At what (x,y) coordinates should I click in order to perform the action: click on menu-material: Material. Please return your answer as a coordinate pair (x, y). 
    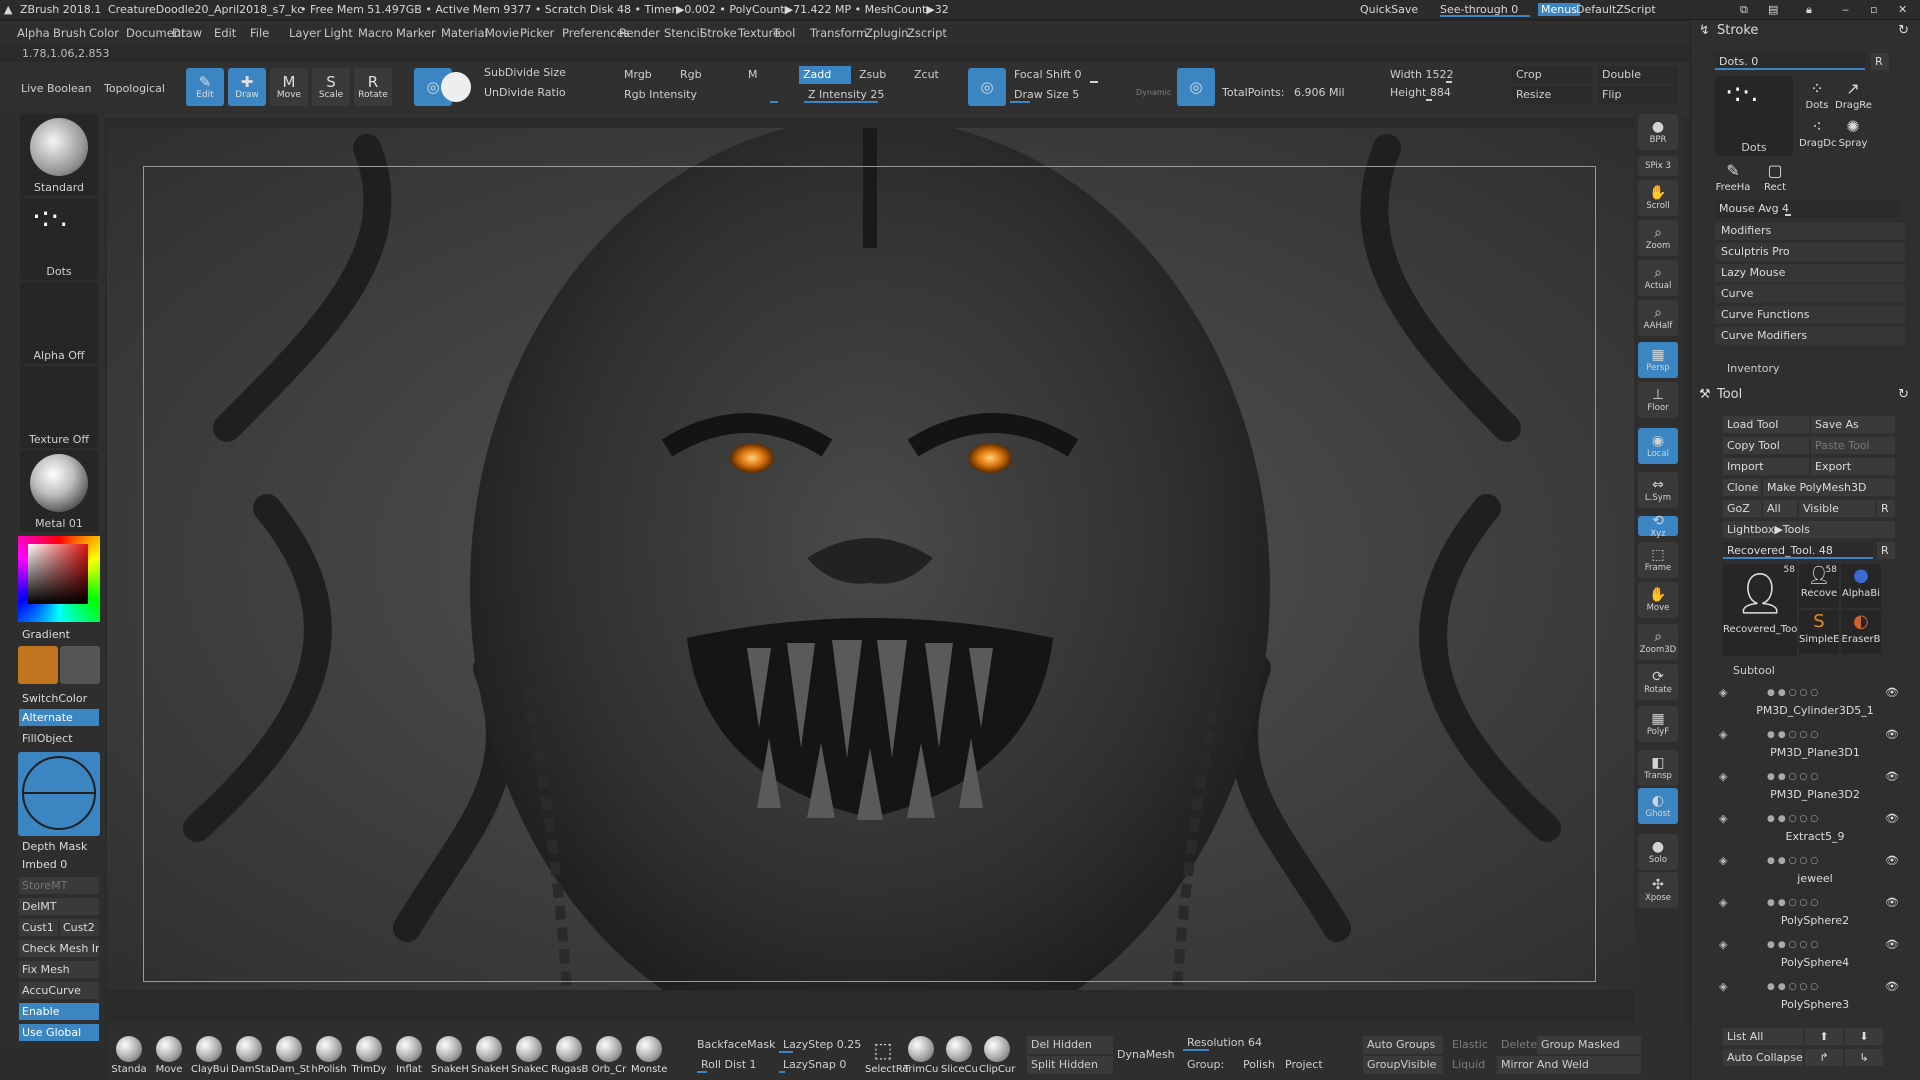
    Looking at the image, I should click on (464, 33).